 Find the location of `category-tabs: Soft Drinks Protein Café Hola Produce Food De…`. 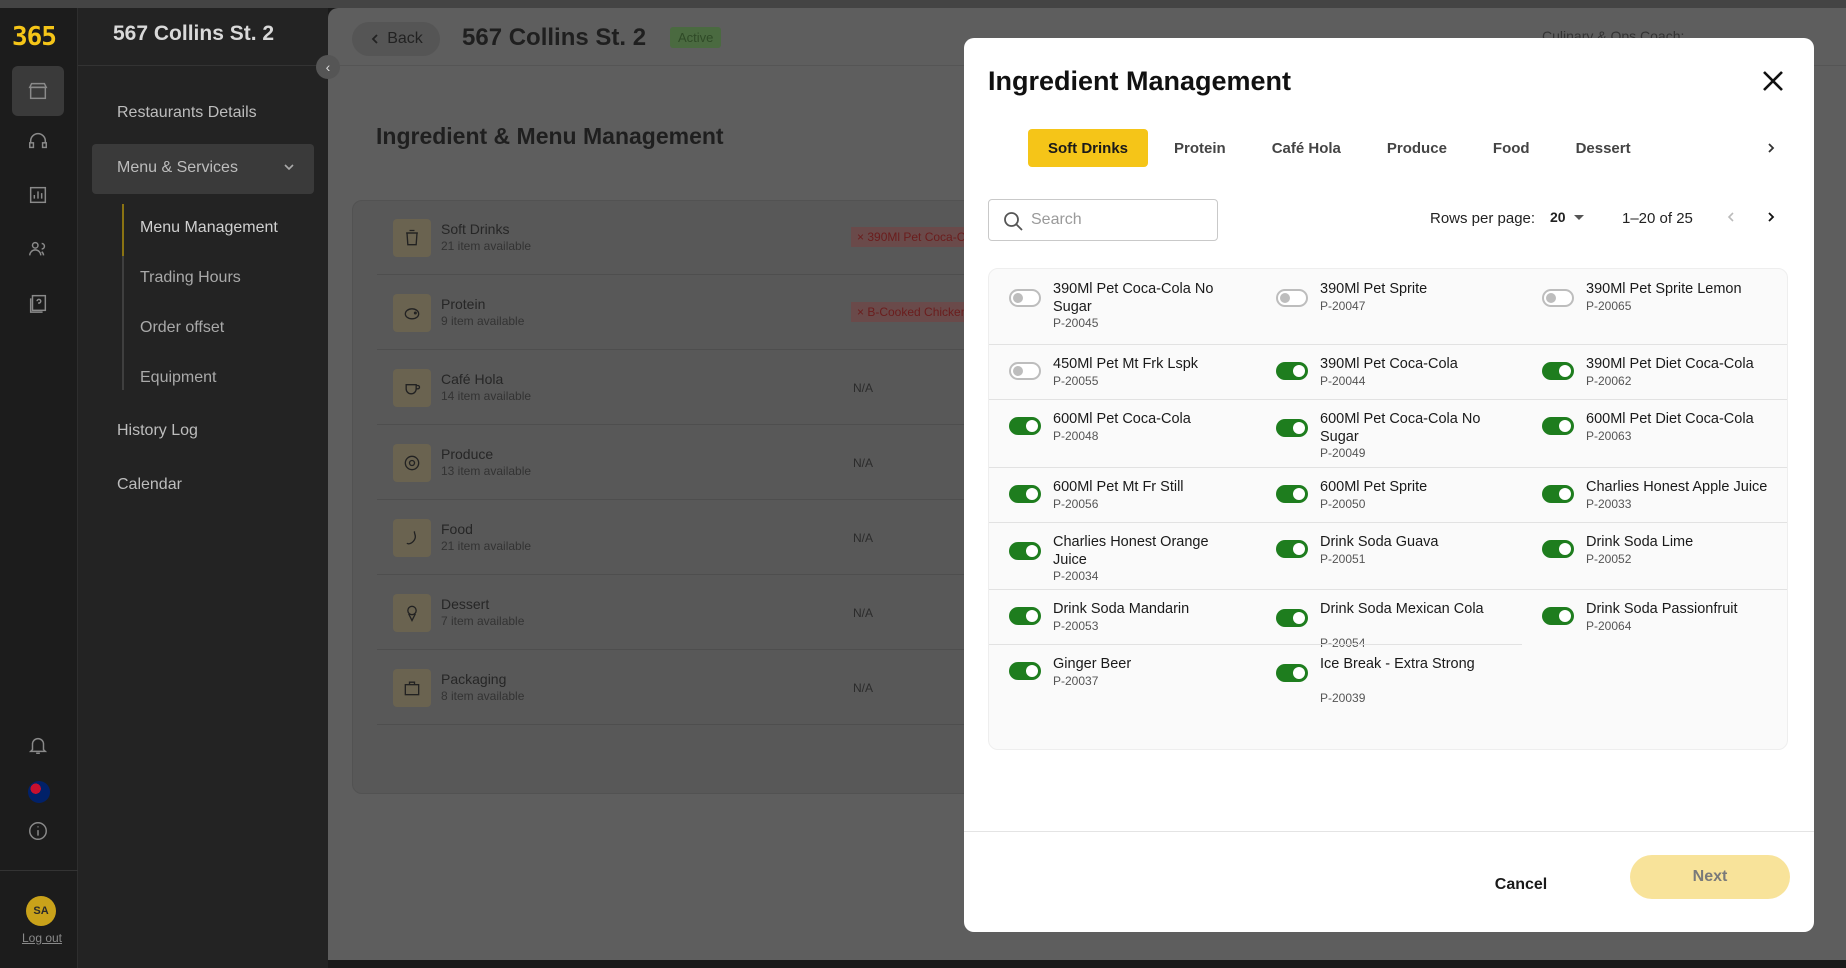

category-tabs: Soft Drinks Protein Café Hola Produce Food De… is located at coordinates (1342, 148).